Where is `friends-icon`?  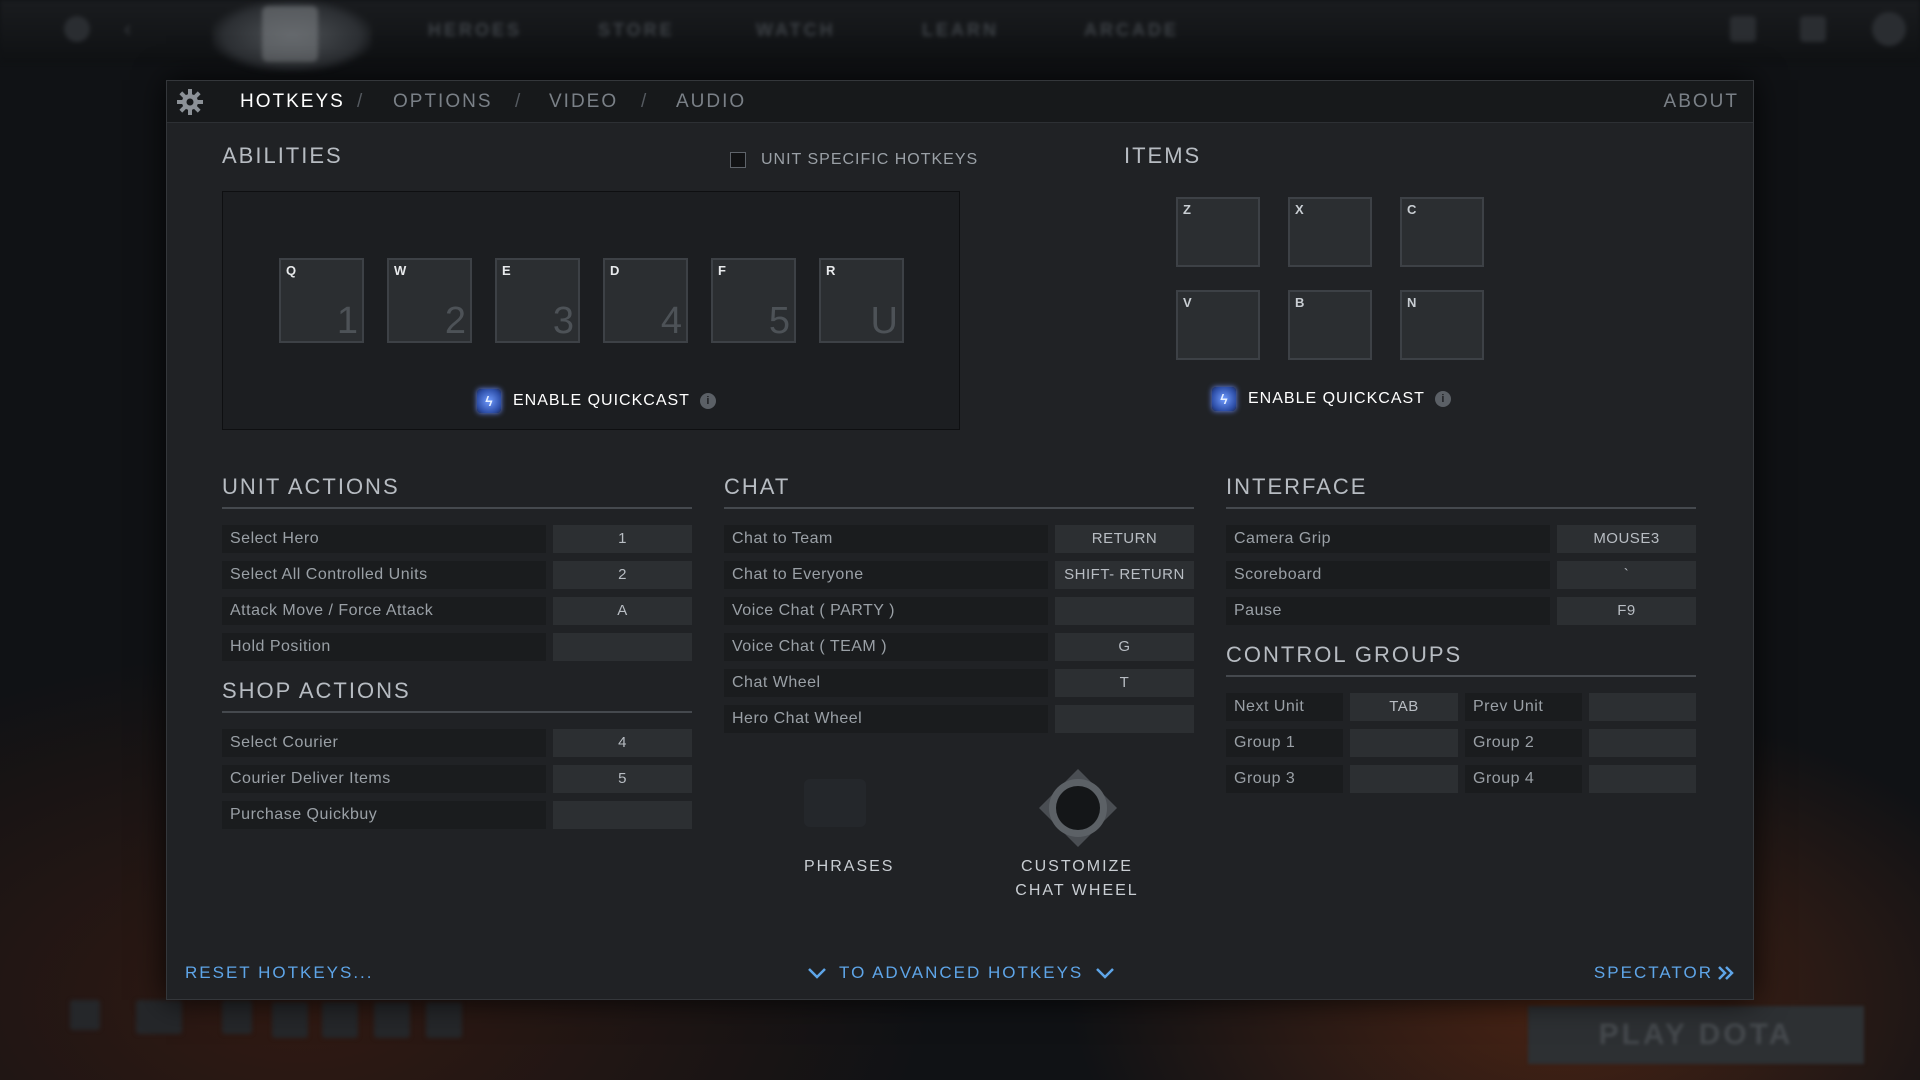
friends-icon is located at coordinates (1813, 29).